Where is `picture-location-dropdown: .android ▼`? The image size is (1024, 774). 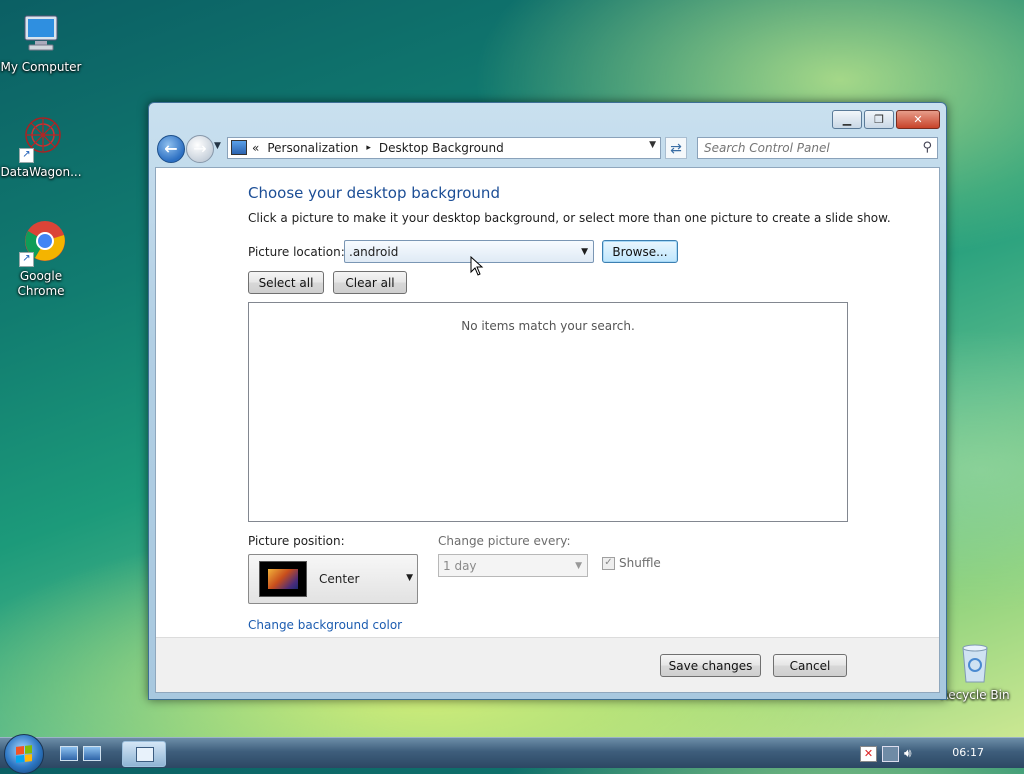 picture-location-dropdown: .android ▼ is located at coordinates (469, 251).